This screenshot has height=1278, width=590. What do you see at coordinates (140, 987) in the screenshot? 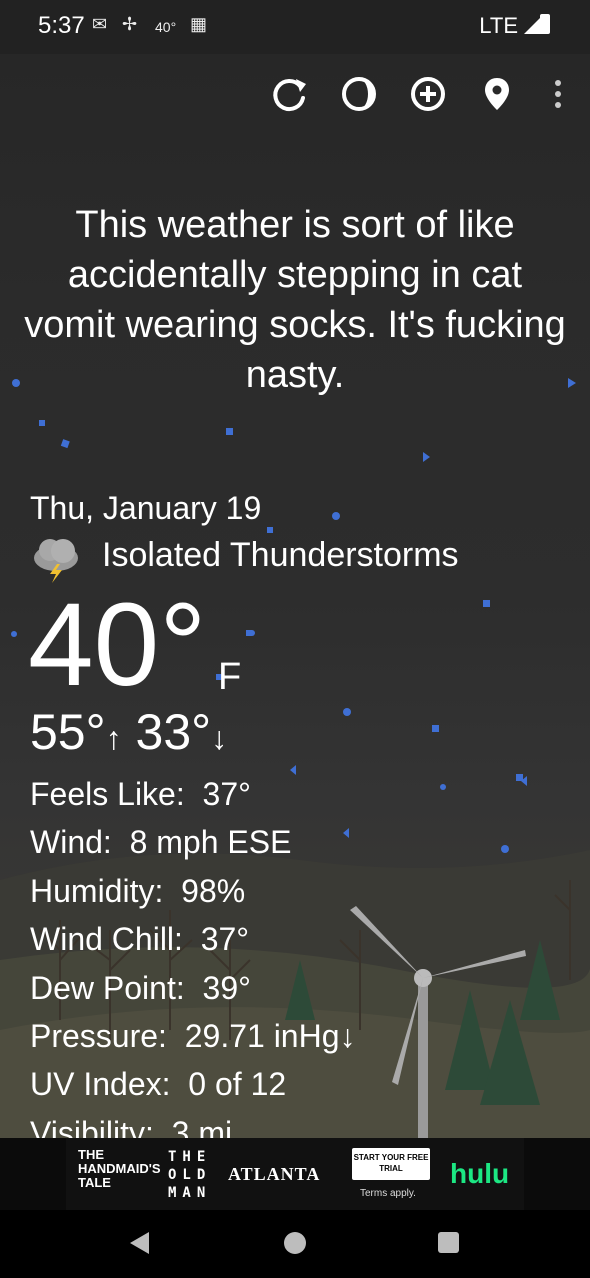
I see `detail-dew-point: Dew Point: 39°` at bounding box center [140, 987].